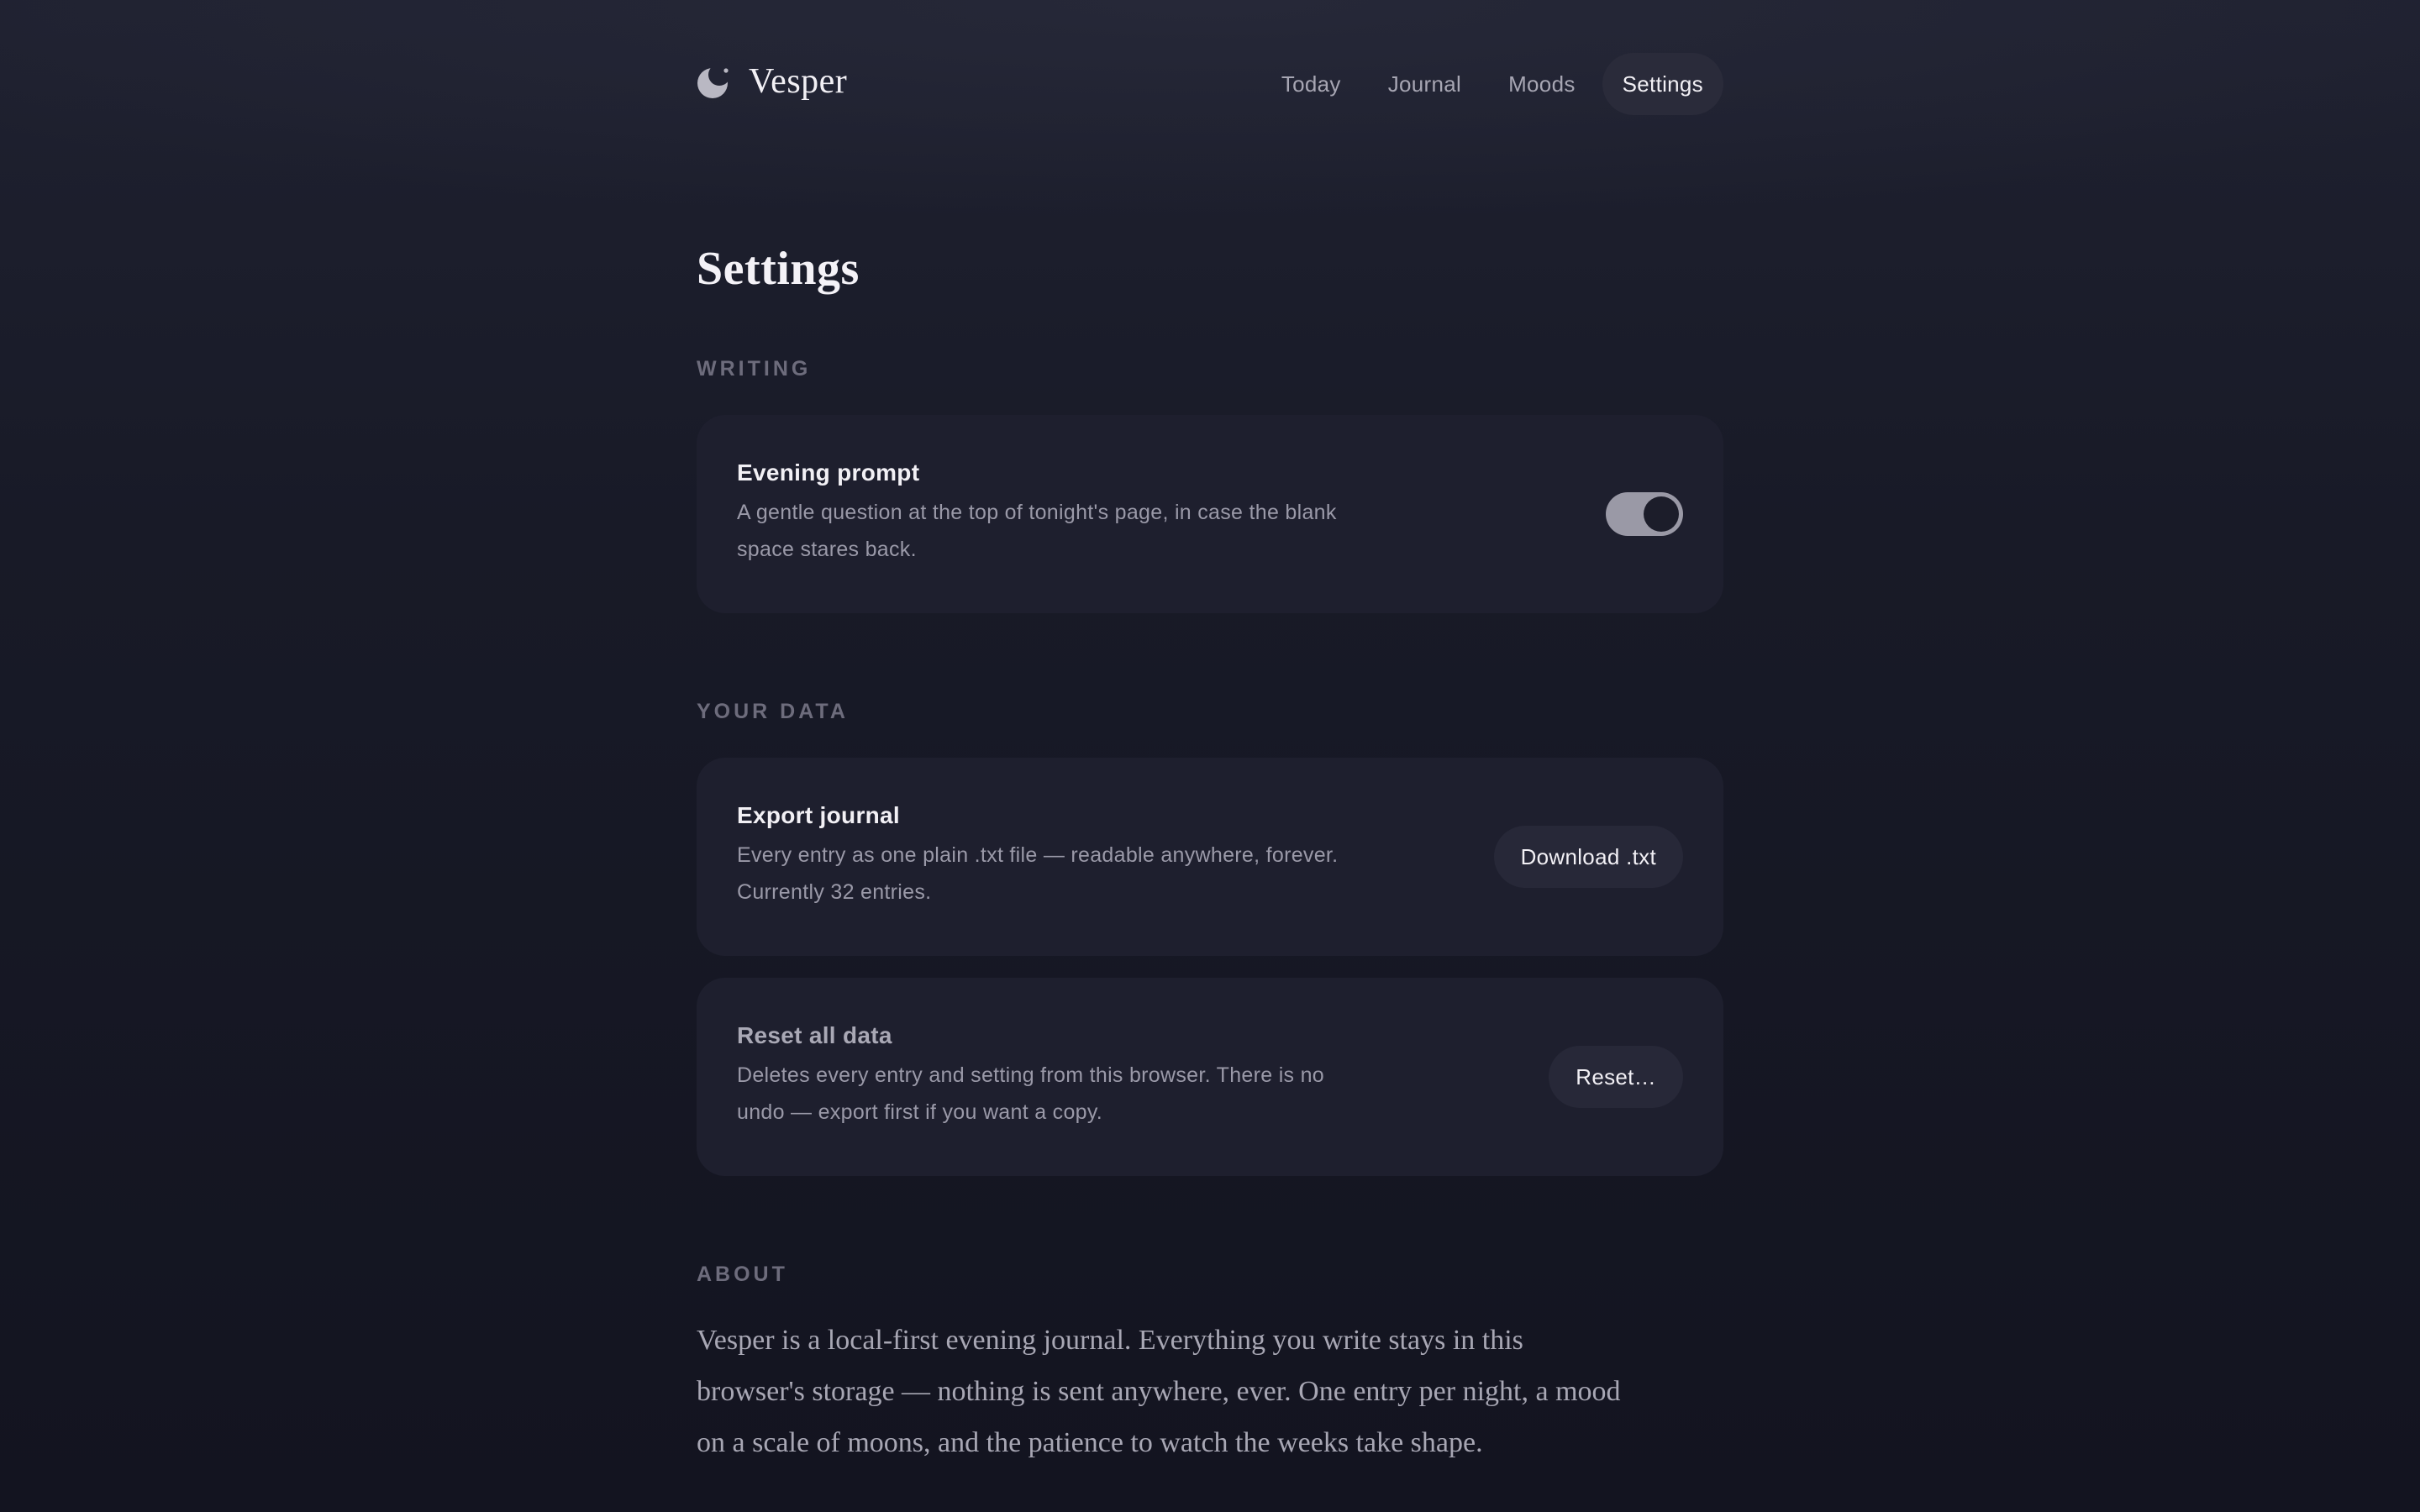 This screenshot has height=1512, width=2420. I want to click on evening-prompt-title: Evening prompt, so click(828, 472).